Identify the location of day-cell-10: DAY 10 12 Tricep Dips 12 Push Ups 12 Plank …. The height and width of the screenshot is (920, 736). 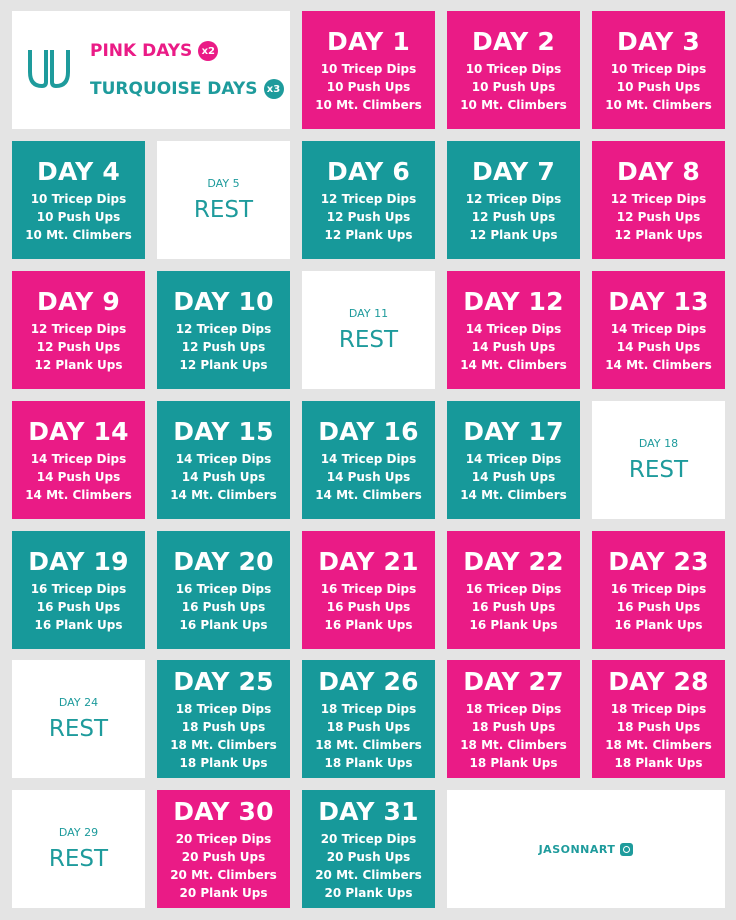
(223, 330).